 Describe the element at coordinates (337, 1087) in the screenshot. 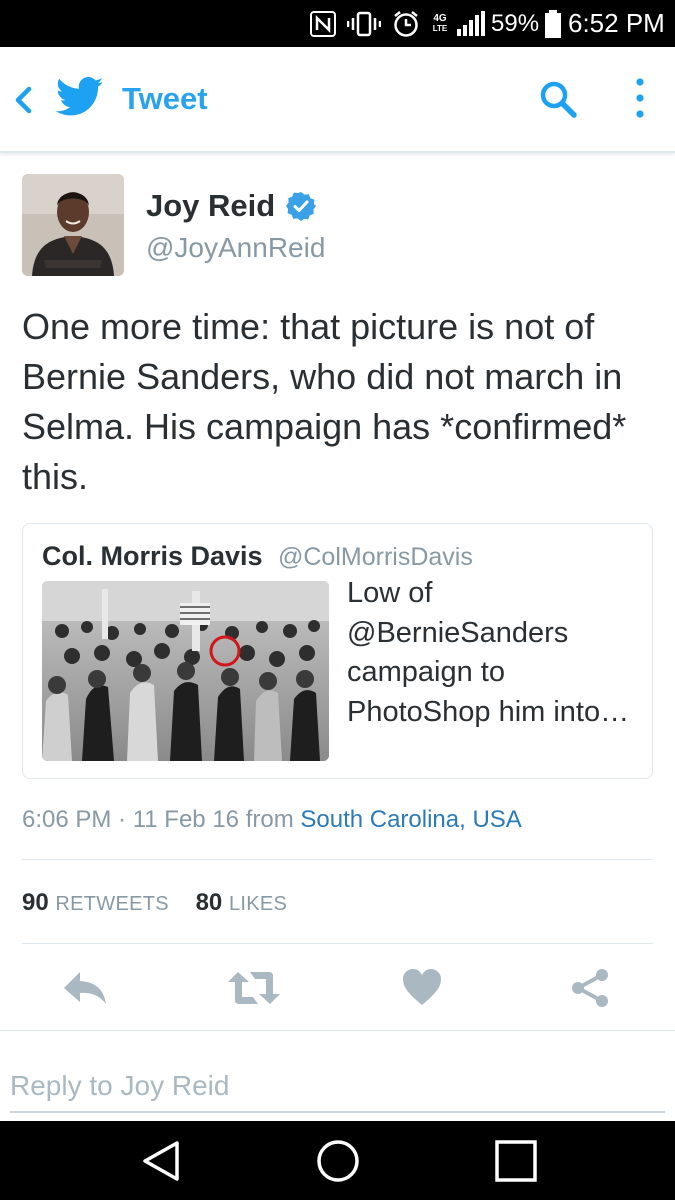

I see `reply-input` at that location.